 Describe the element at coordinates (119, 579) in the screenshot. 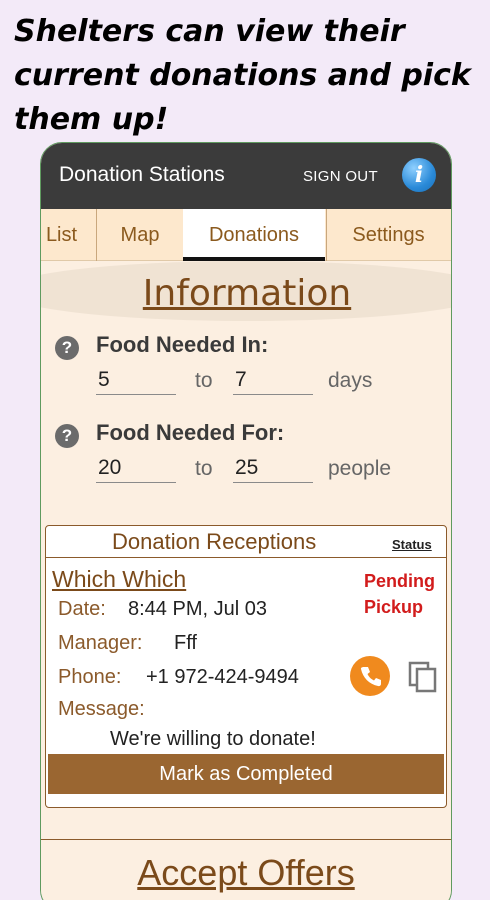

I see `donor-name-link: Which Which` at that location.